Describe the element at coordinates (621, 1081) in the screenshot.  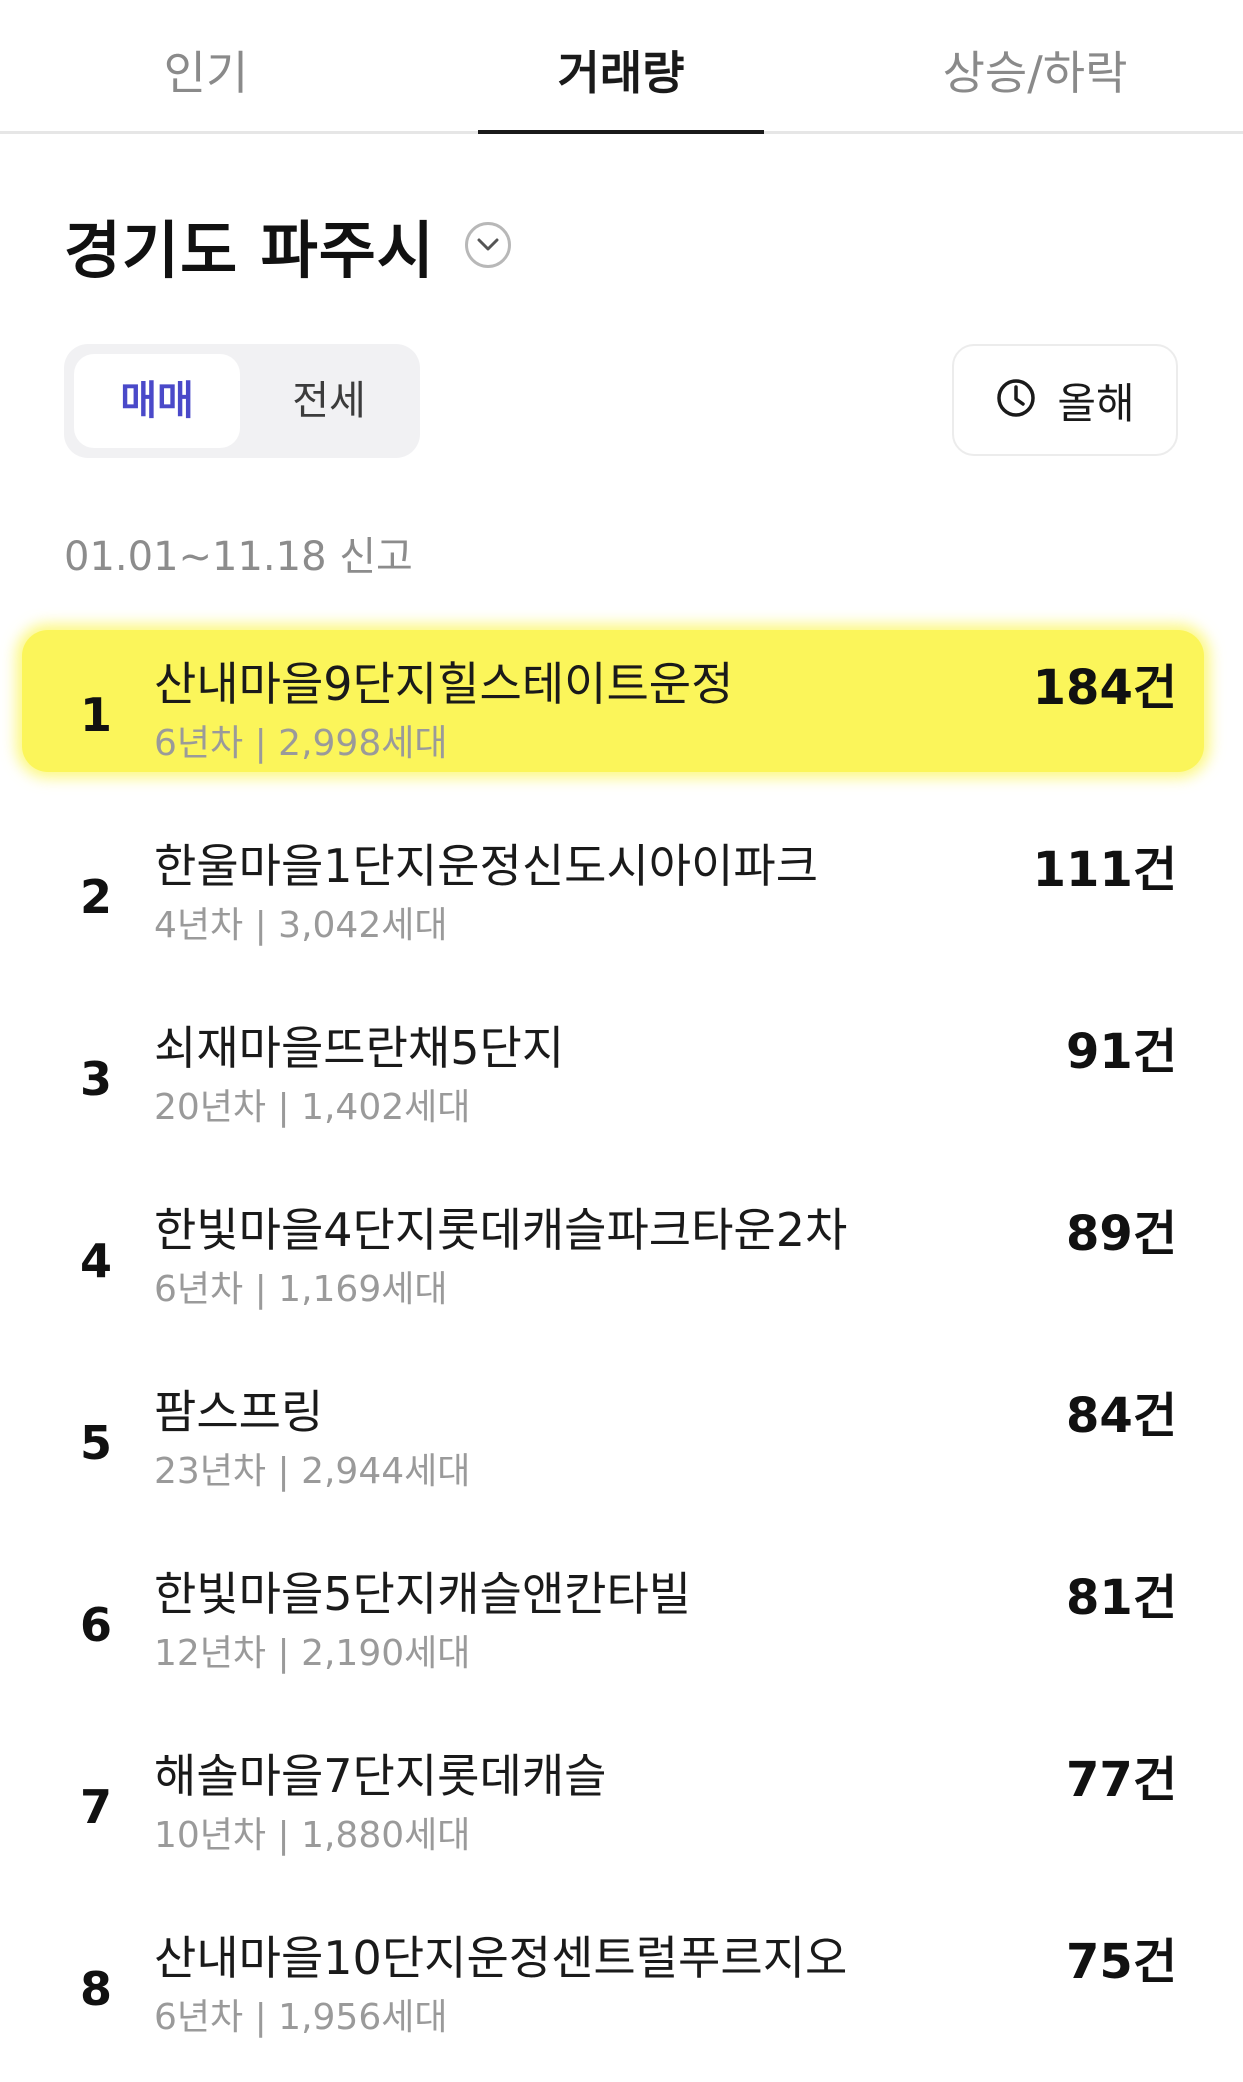
I see `list-item: 3 쇠재마을뜨란채5단지 20년차 | 1,402세대 91건` at that location.